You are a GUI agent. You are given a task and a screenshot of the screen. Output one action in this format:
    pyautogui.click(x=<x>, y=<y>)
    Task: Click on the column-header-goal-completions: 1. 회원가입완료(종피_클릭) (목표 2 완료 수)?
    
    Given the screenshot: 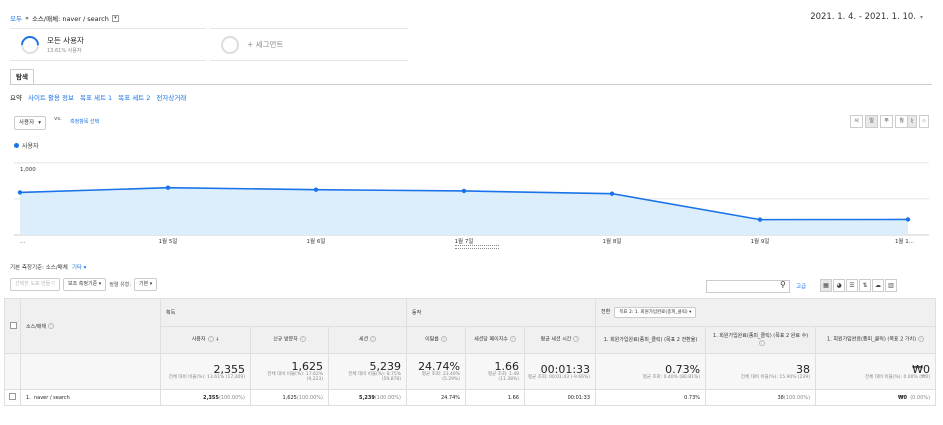 What is the action you would take?
    pyautogui.click(x=761, y=340)
    